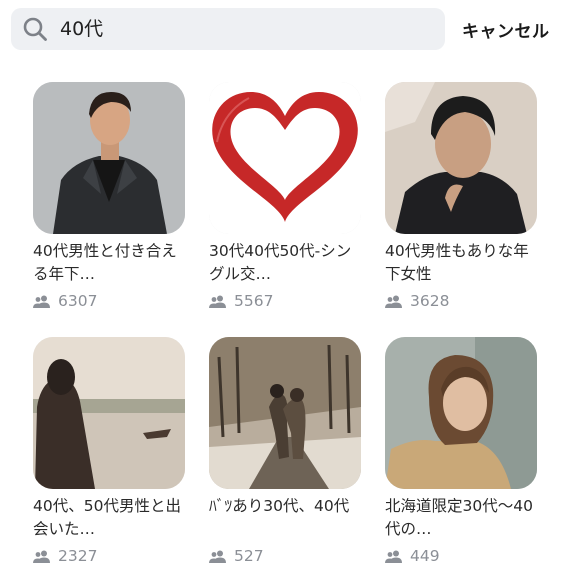 The width and height of the screenshot is (570, 573). What do you see at coordinates (461, 301) in the screenshot?
I see `member-count: 3628` at bounding box center [461, 301].